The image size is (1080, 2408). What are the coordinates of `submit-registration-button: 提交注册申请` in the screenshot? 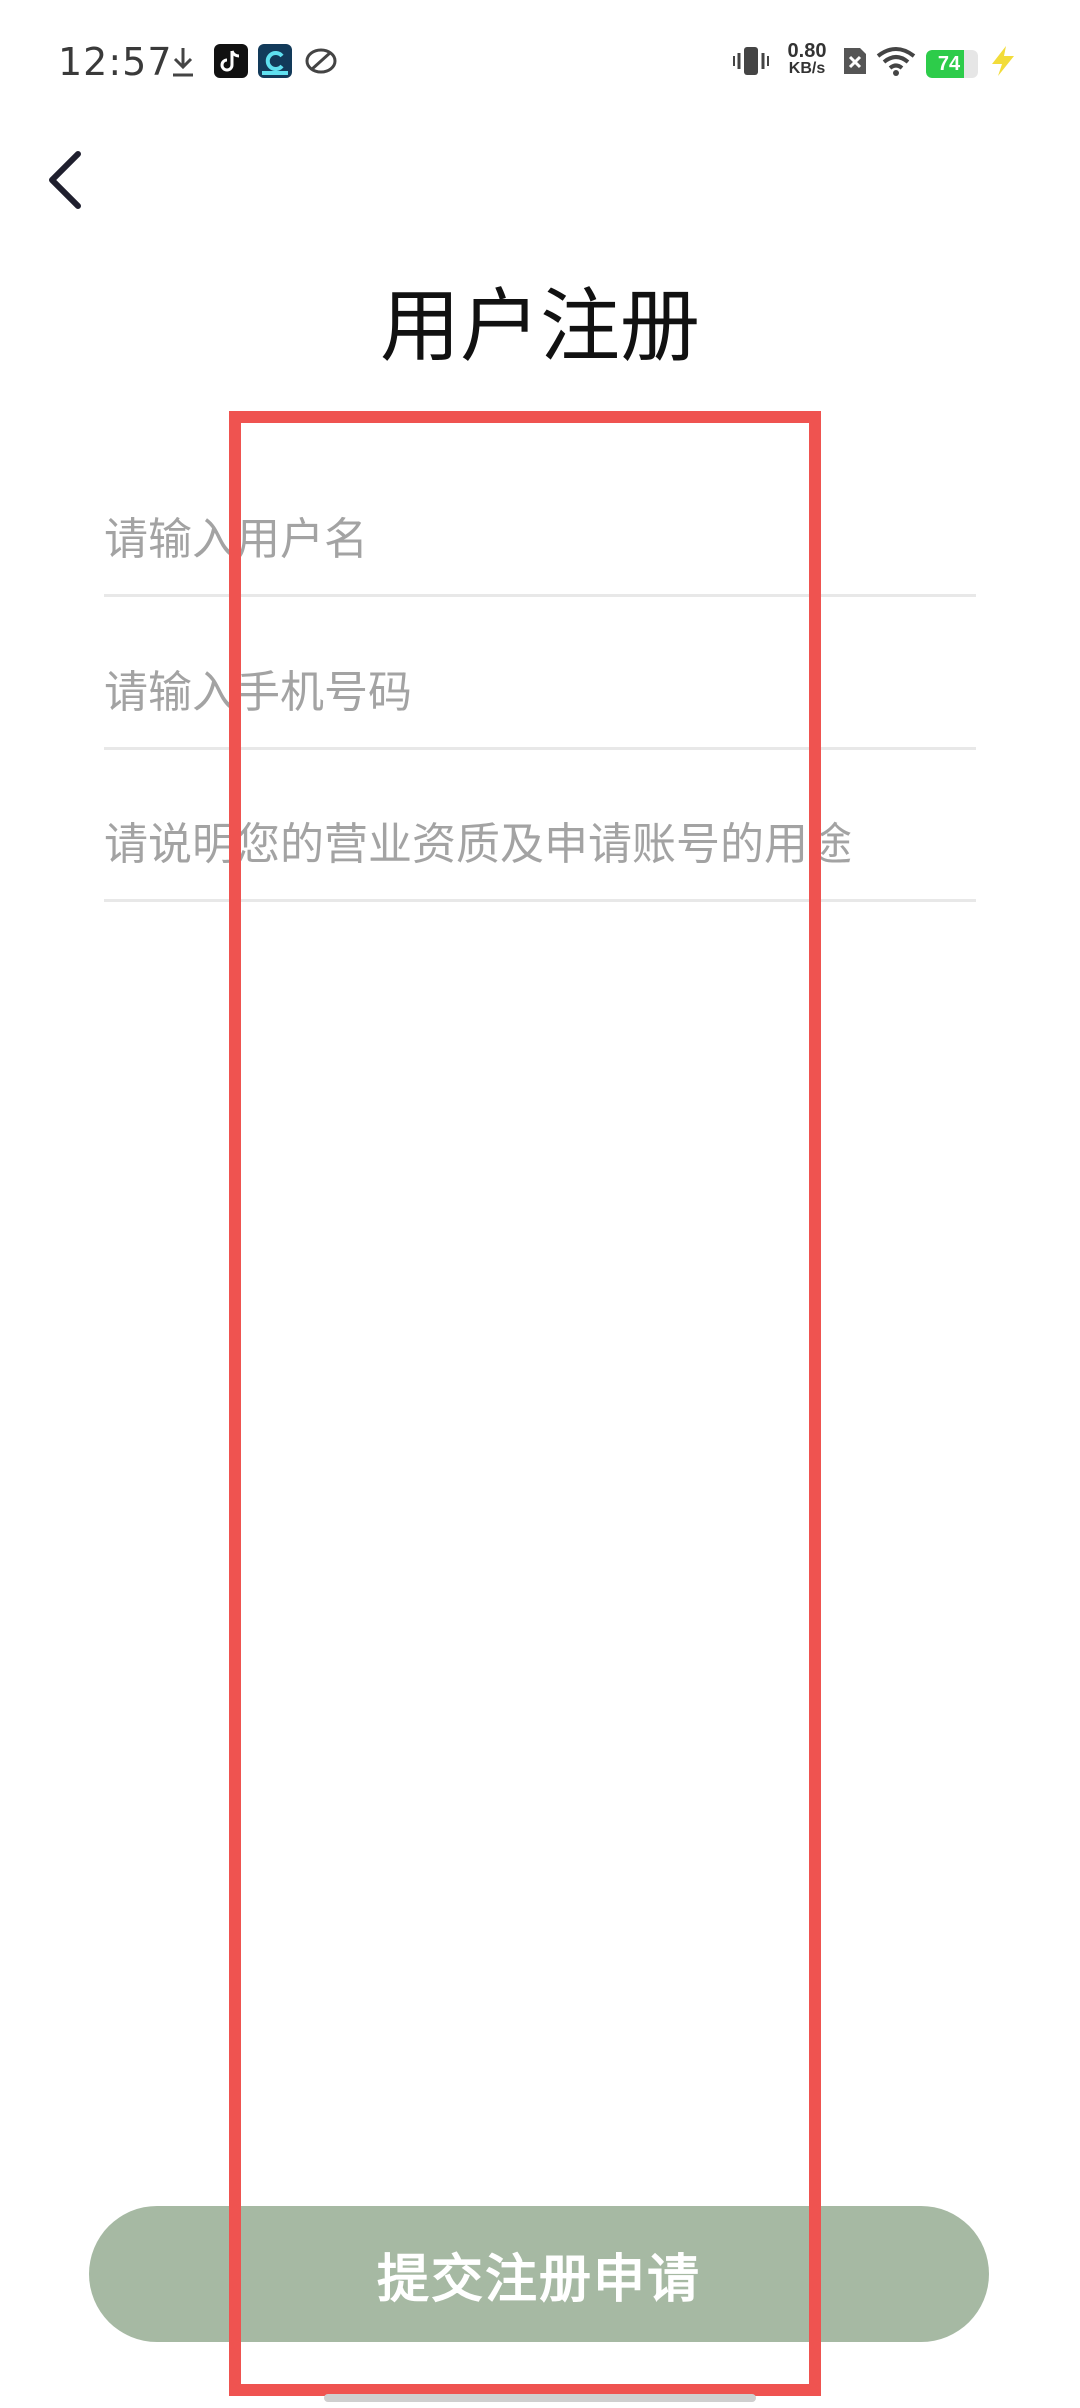 It's located at (539, 2274).